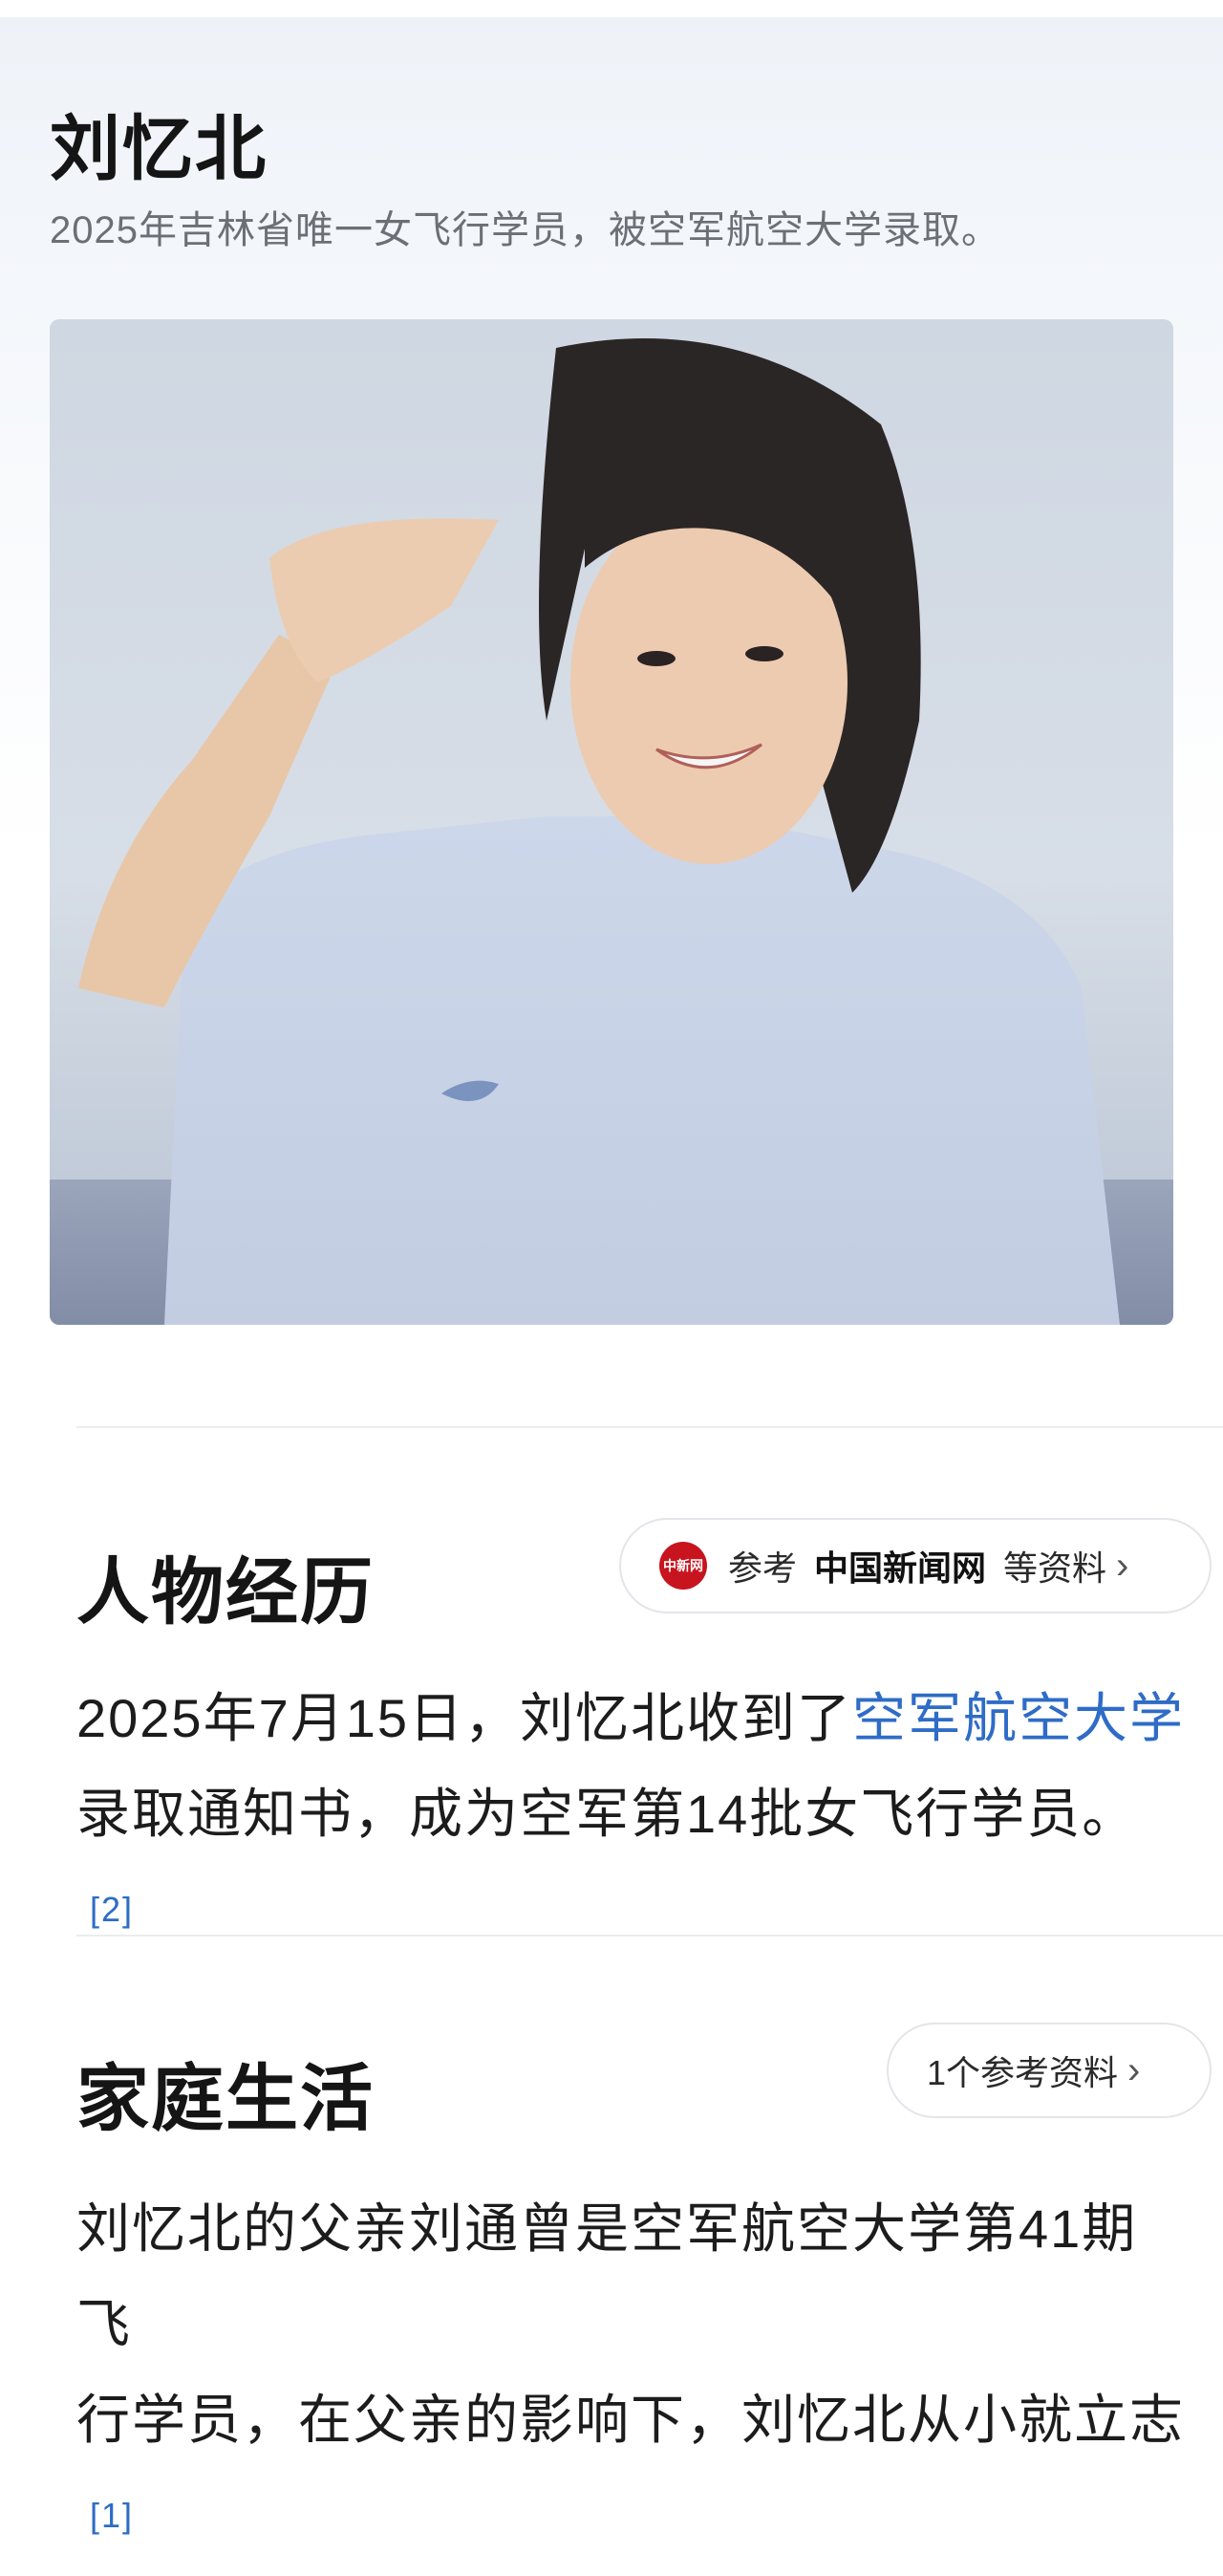  What do you see at coordinates (607, 1814) in the screenshot?
I see `experience-text-after: 录取通知书，成为空军第14批女飞行学员。` at bounding box center [607, 1814].